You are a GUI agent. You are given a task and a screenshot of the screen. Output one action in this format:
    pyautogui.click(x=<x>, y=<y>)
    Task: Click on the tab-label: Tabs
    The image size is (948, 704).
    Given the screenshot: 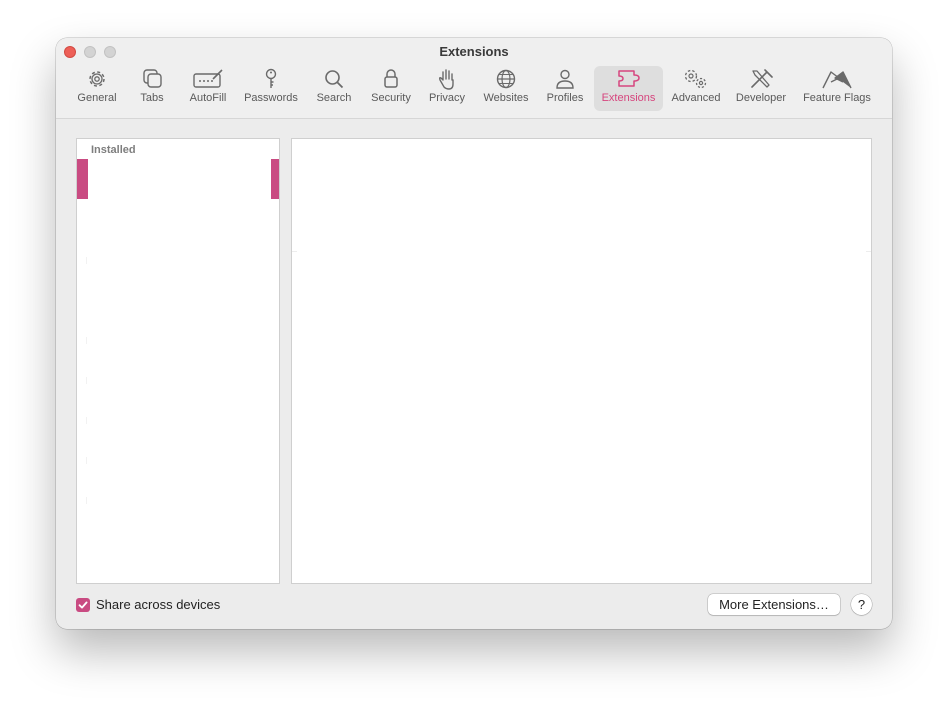 What is the action you would take?
    pyautogui.click(x=152, y=98)
    